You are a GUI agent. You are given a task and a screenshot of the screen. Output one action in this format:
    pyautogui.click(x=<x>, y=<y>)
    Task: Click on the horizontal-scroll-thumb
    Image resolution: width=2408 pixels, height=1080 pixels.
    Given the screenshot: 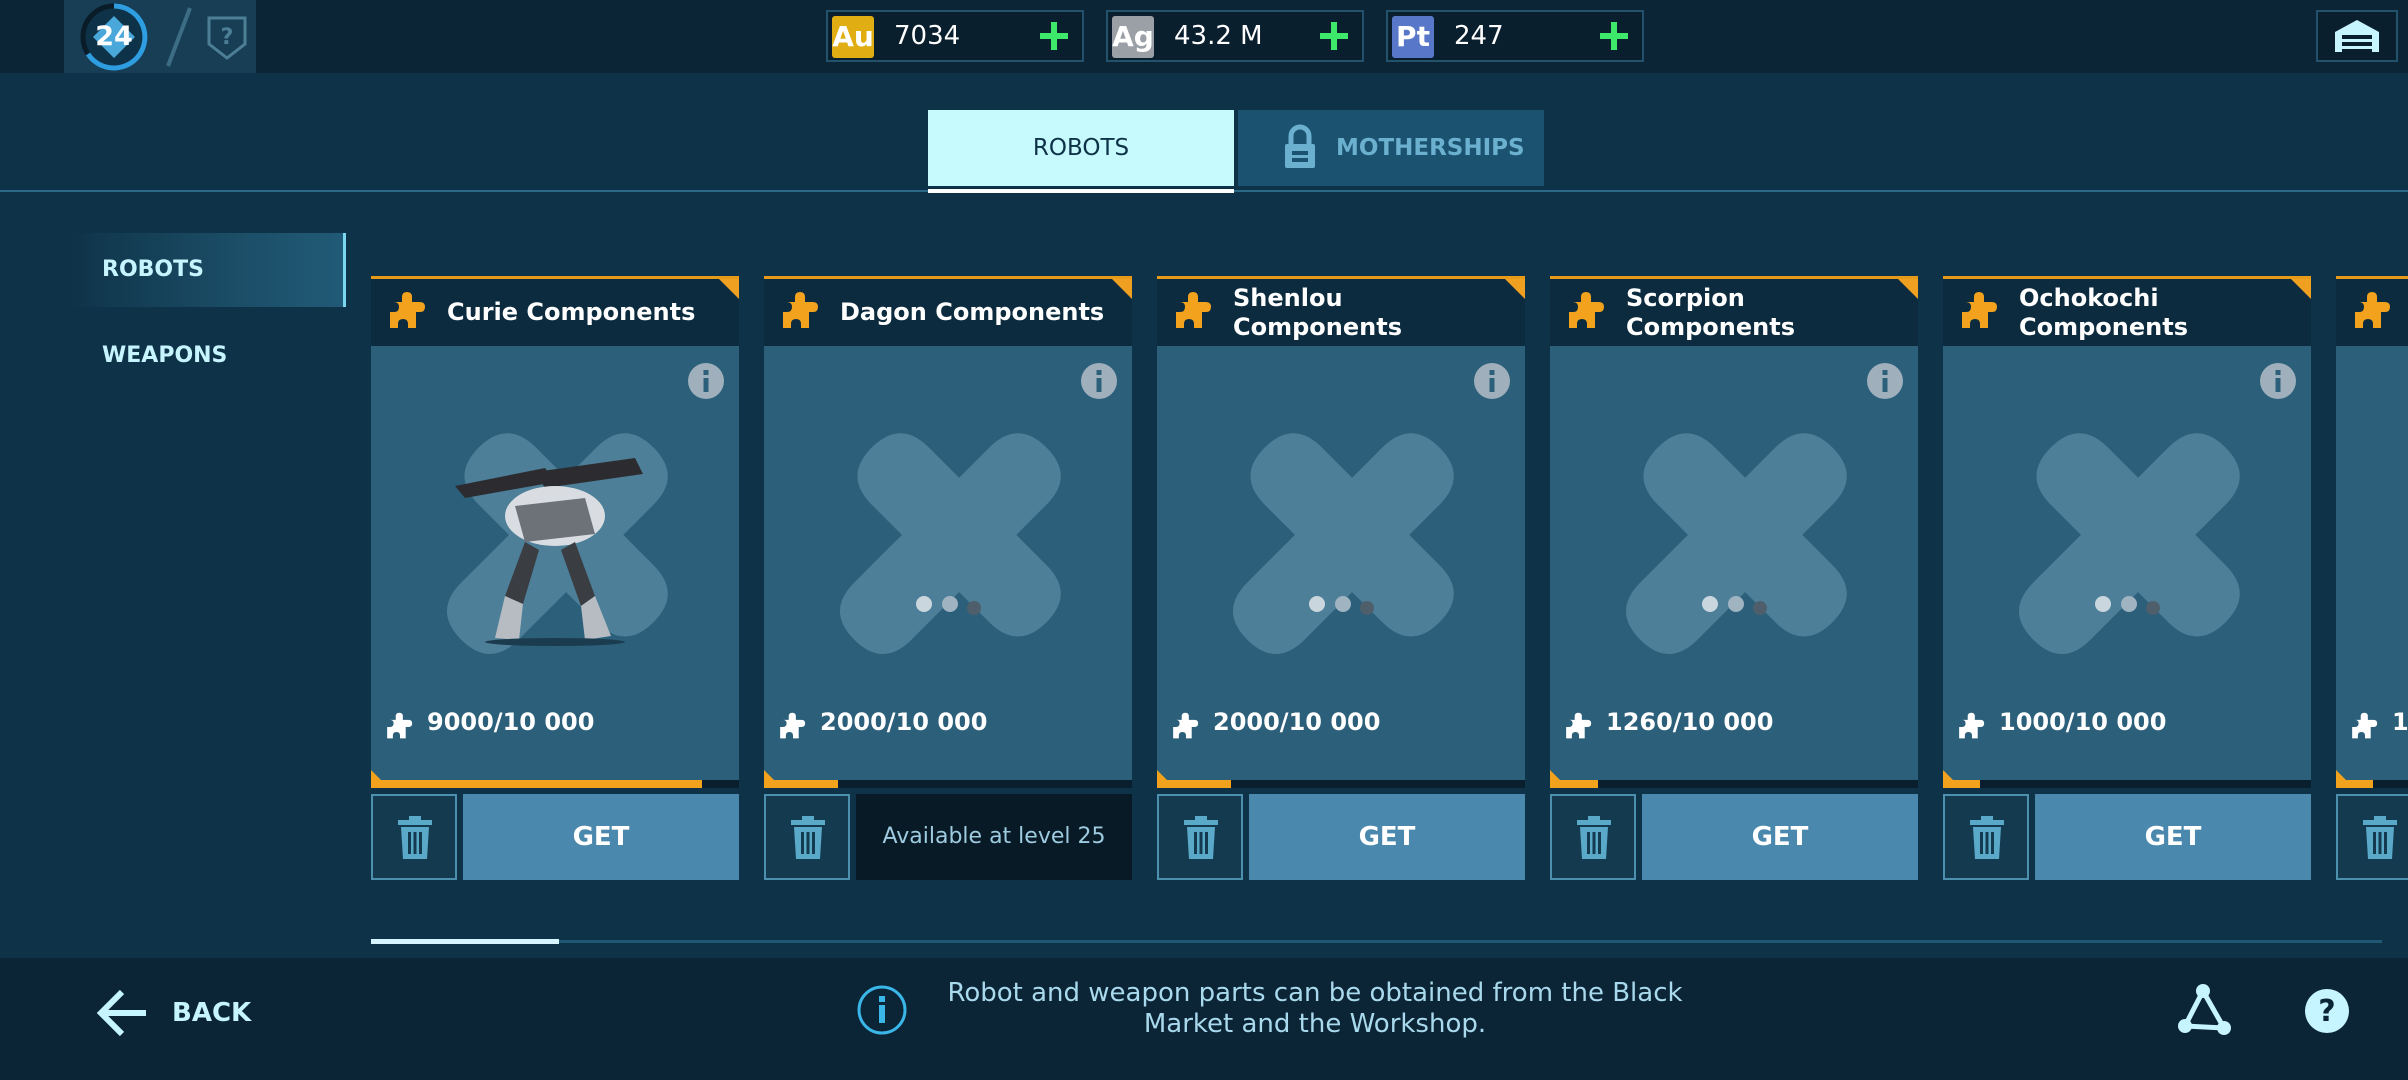 What is the action you would take?
    pyautogui.click(x=465, y=941)
    